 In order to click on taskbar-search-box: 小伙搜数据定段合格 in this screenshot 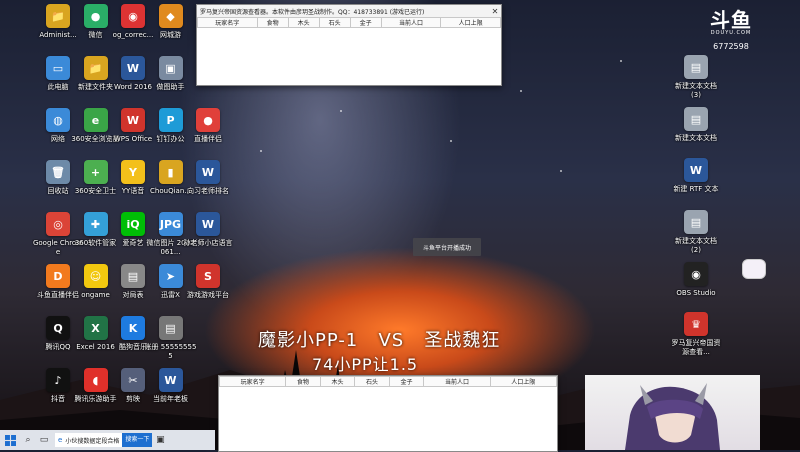, I will do `click(92, 440)`.